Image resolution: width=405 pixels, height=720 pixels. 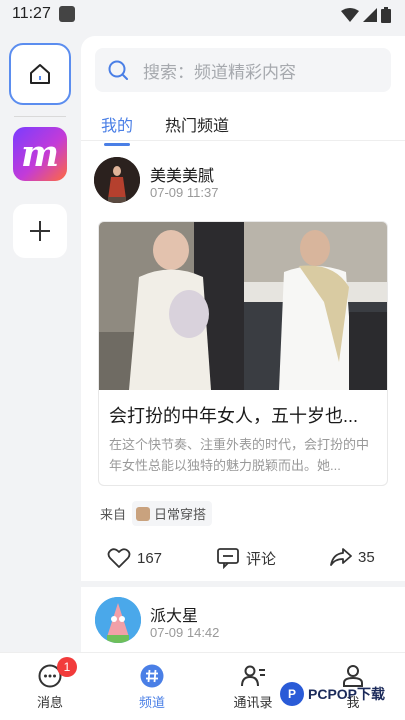 What do you see at coordinates (174, 614) in the screenshot?
I see `post-author: 派大星` at bounding box center [174, 614].